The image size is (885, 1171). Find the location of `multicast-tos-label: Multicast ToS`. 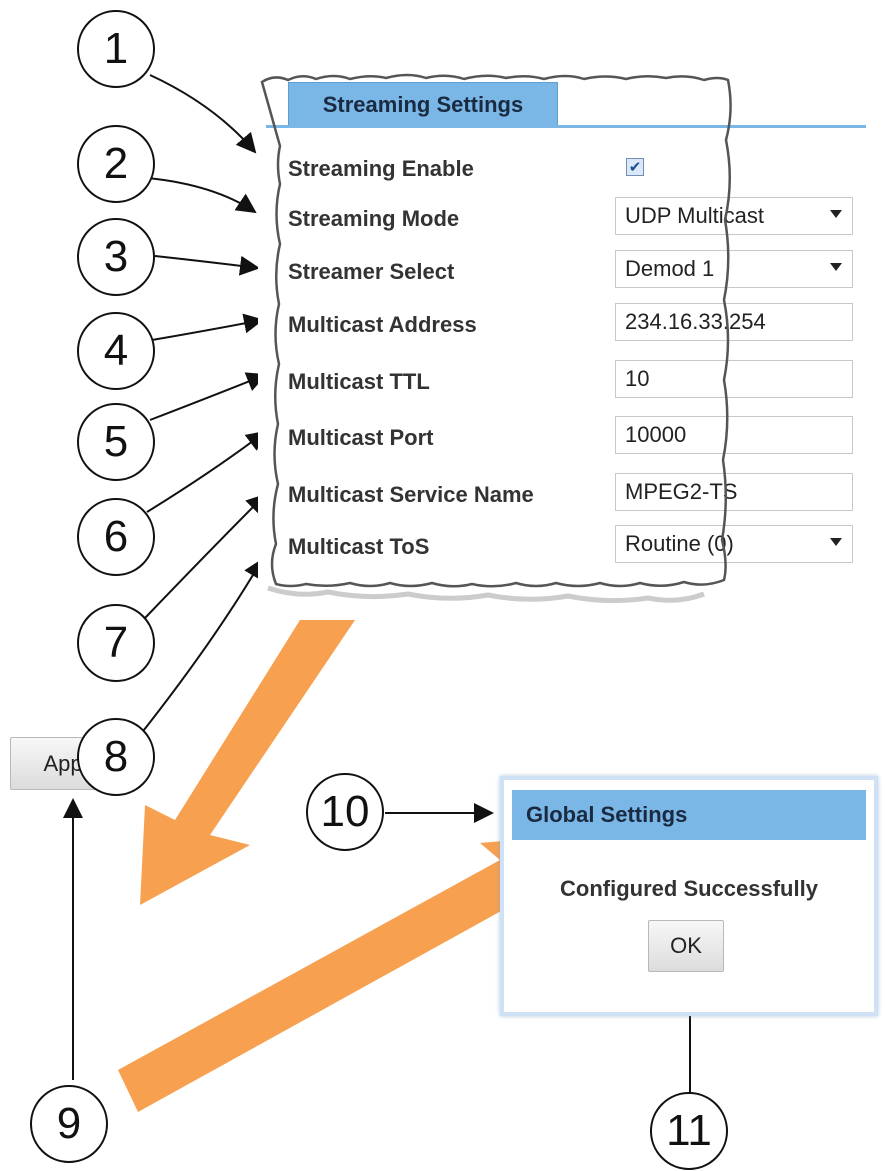

multicast-tos-label: Multicast ToS is located at coordinates (359, 546).